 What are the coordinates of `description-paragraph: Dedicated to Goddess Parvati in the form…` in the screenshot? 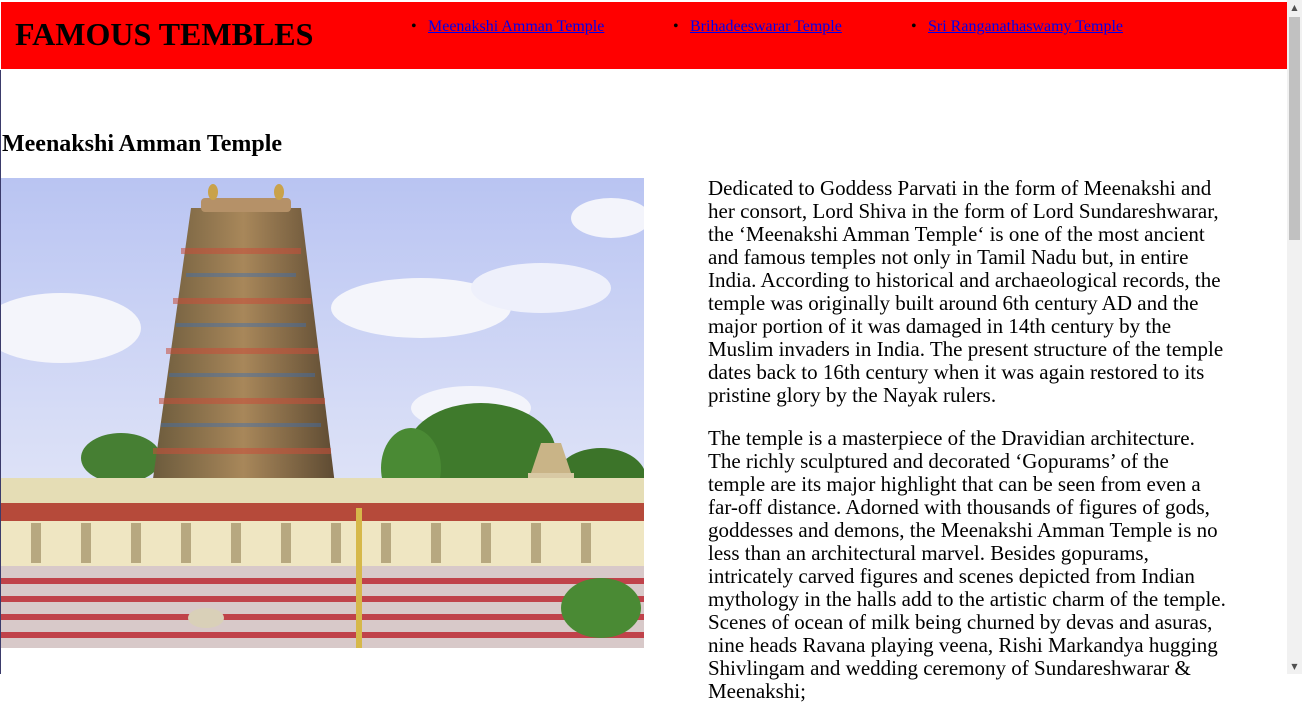 It's located at (966, 291).